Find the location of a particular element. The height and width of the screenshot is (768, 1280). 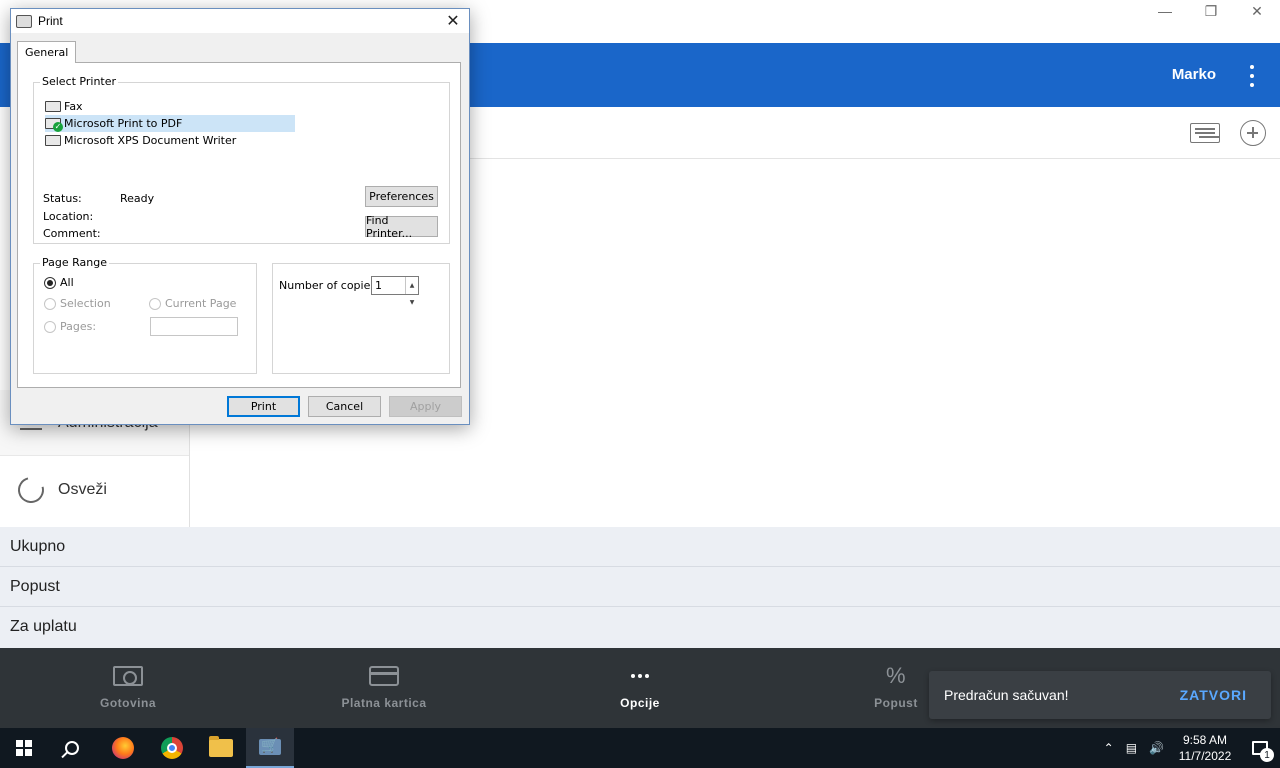

dialog-close-icon: ✕ is located at coordinates (453, 21).